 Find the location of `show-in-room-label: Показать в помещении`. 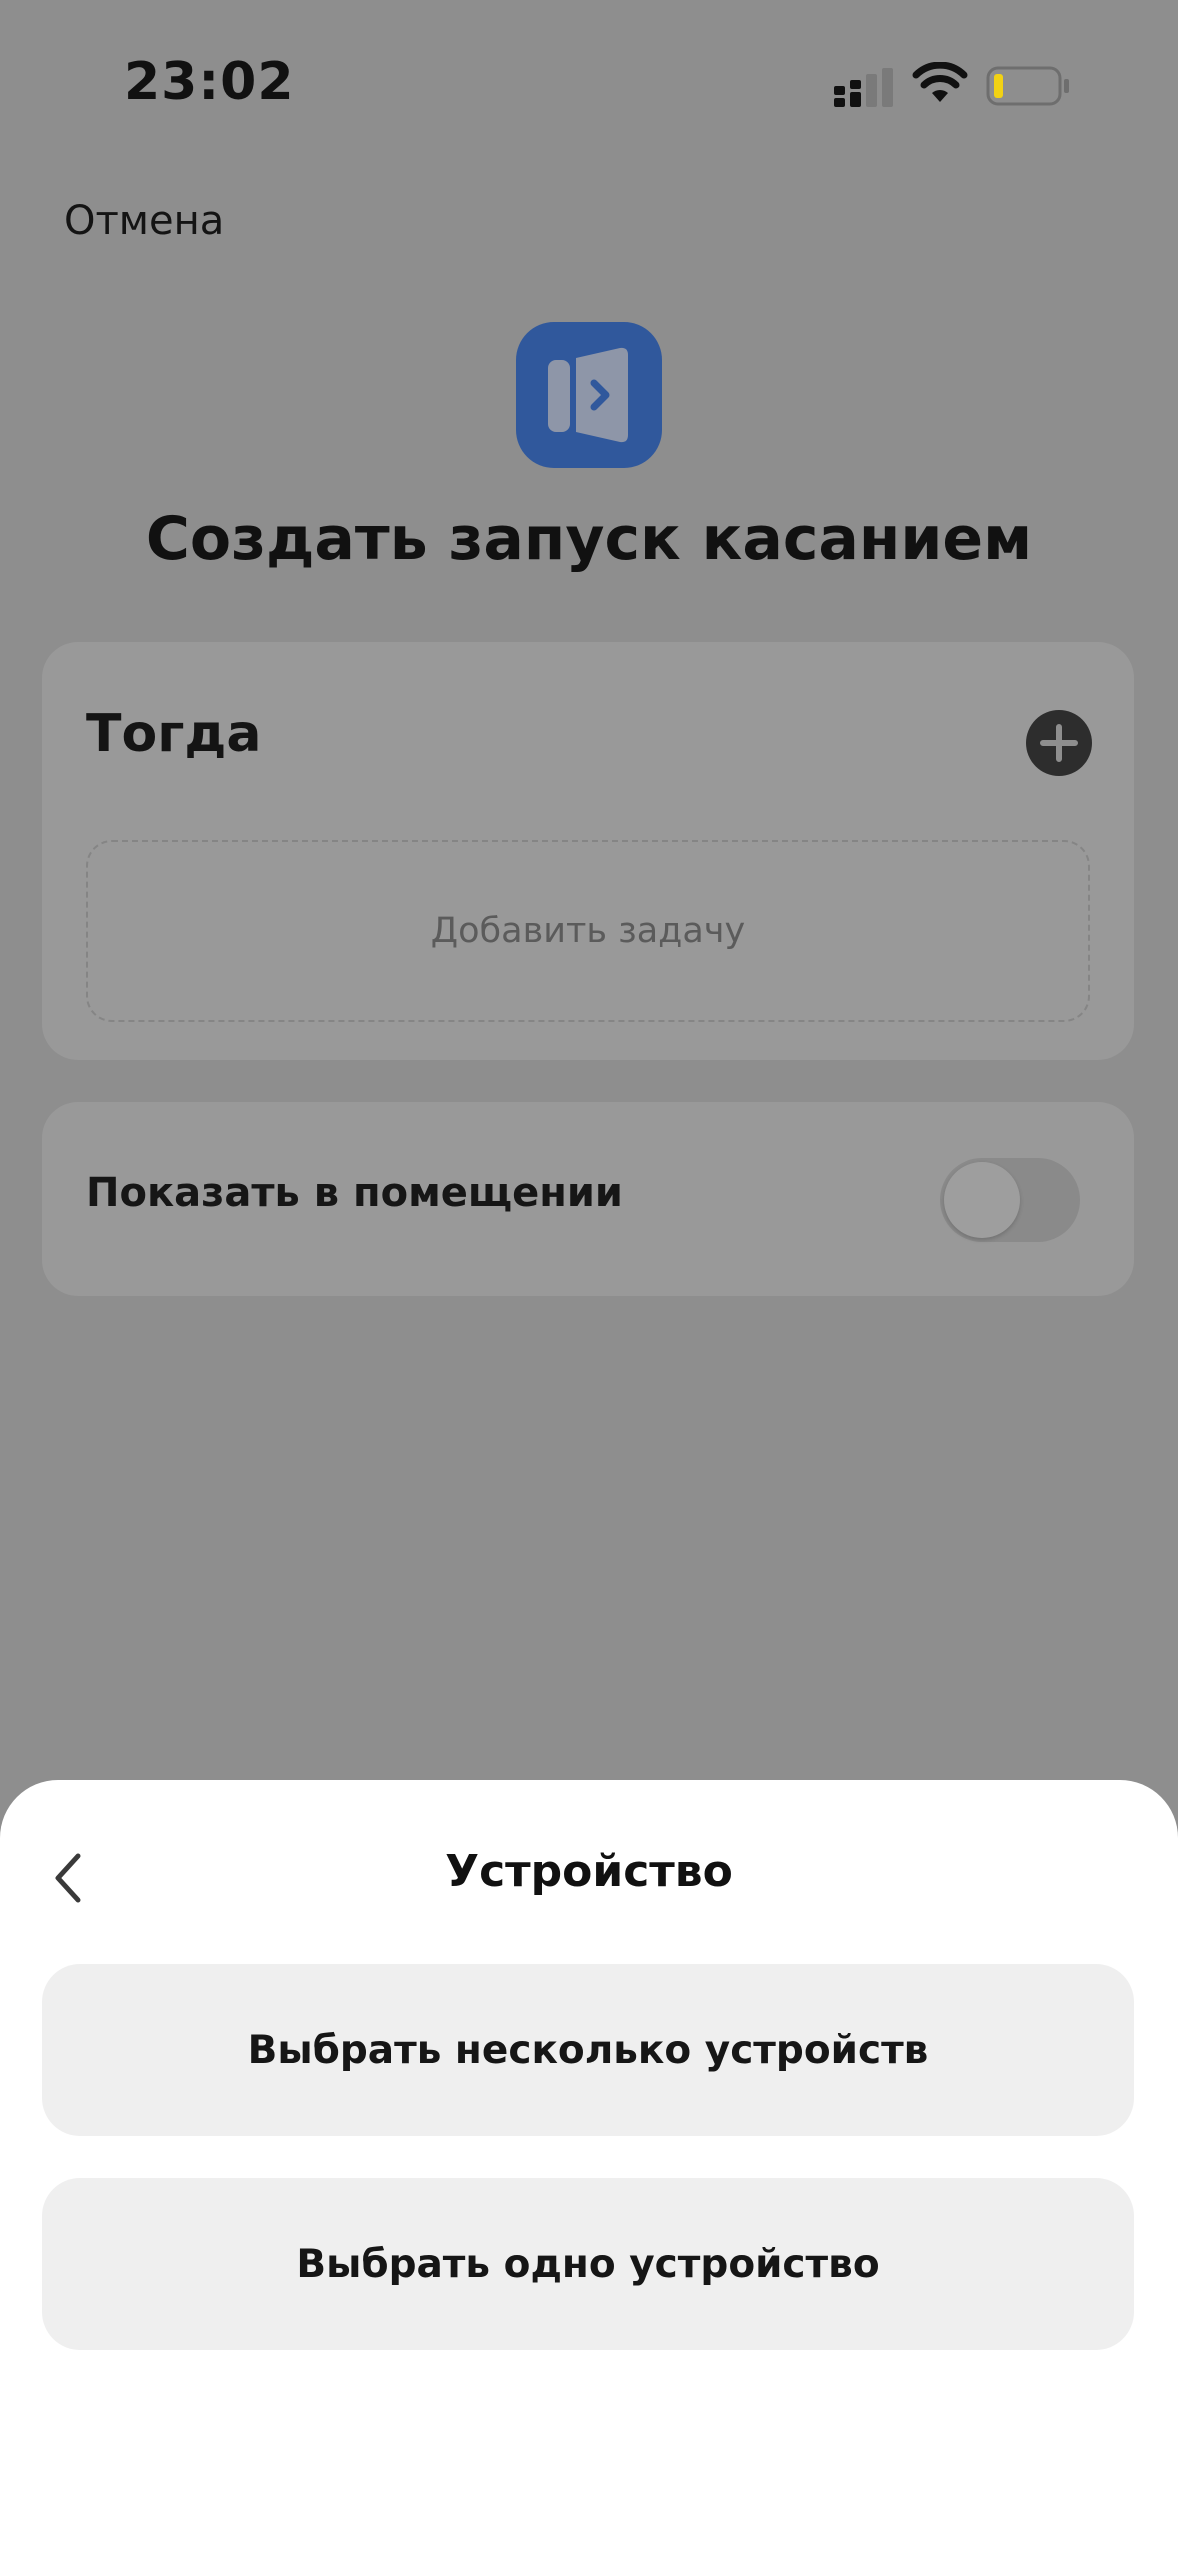

show-in-room-label: Показать в помещении is located at coordinates (354, 1193).